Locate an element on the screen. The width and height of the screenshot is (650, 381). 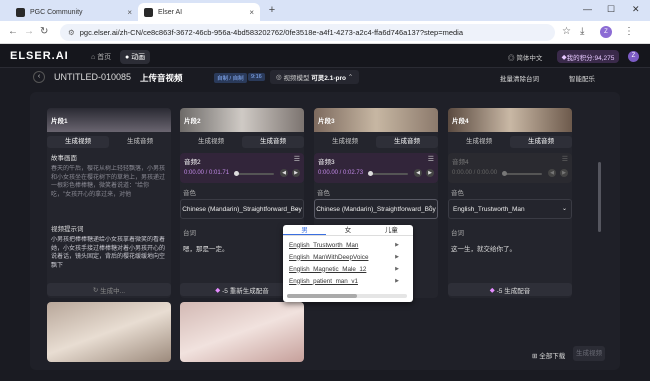
style-badge: 自制 / 自制 is located at coordinates (230, 78).